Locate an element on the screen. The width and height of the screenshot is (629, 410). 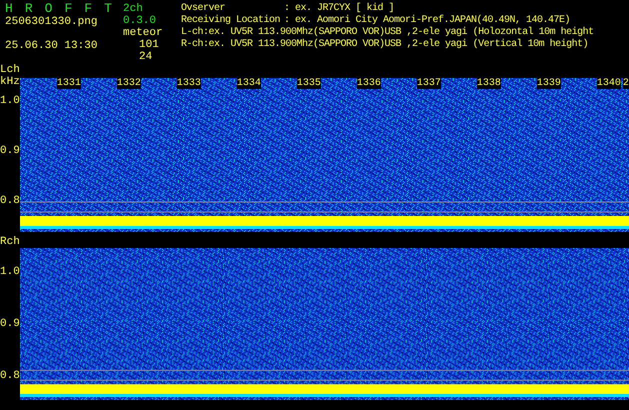
info-value: : ex. JR7CYX [ kid ] is located at coordinates (339, 8).